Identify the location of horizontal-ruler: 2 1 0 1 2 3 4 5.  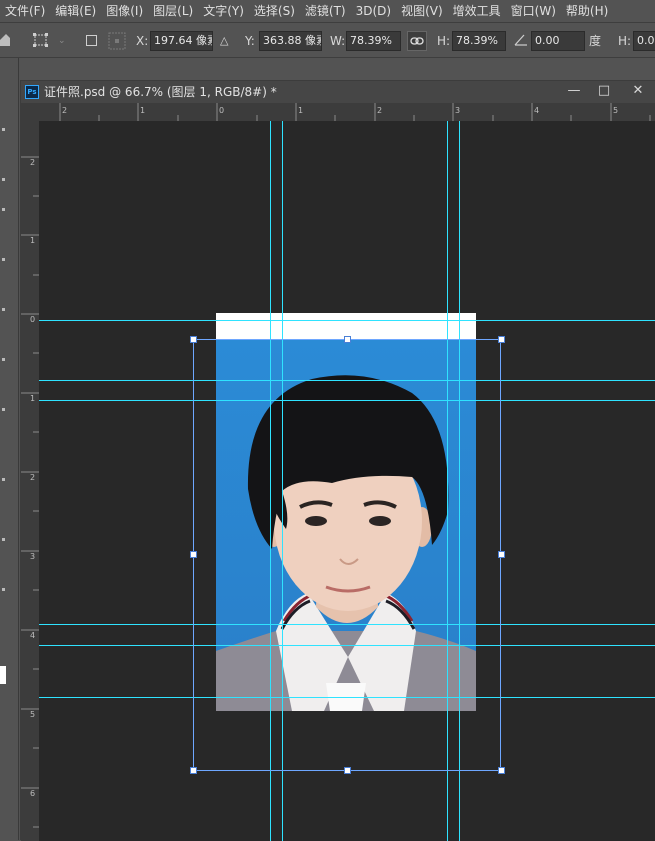
(347, 112).